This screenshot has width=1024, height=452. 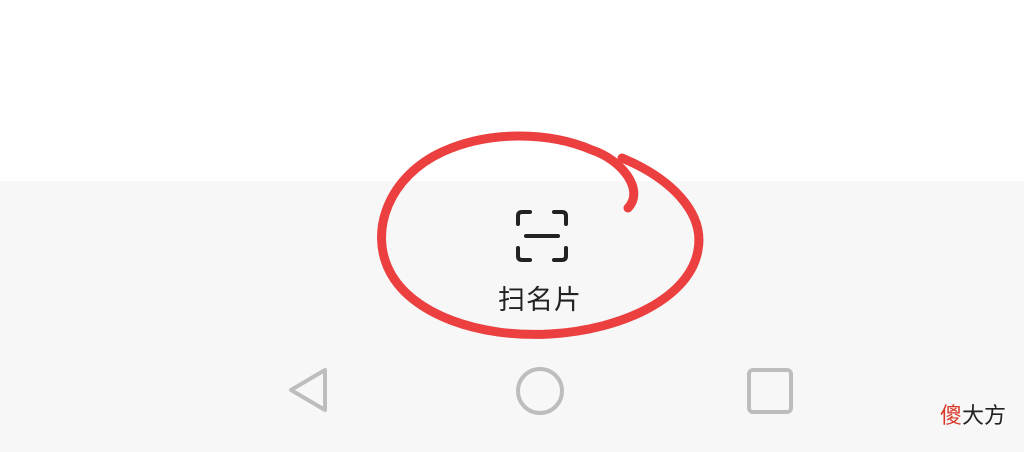 I want to click on scan-frame-icon, so click(x=542, y=236).